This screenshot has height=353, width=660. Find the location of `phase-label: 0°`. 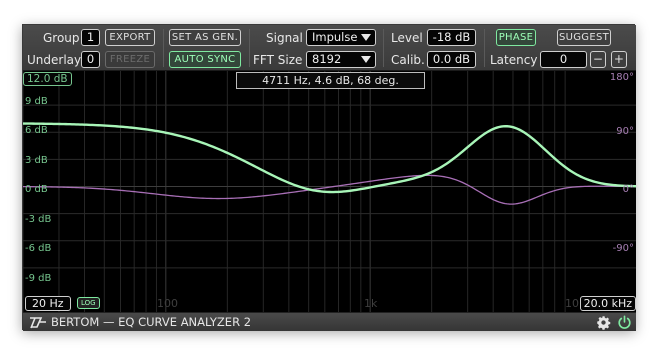

phase-label: 0° is located at coordinates (628, 189).